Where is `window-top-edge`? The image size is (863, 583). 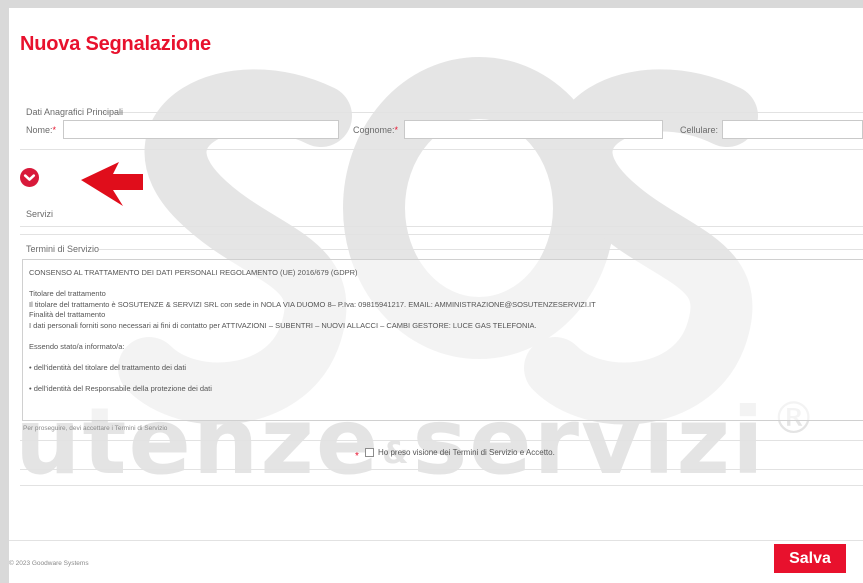
window-top-edge is located at coordinates (431, 4).